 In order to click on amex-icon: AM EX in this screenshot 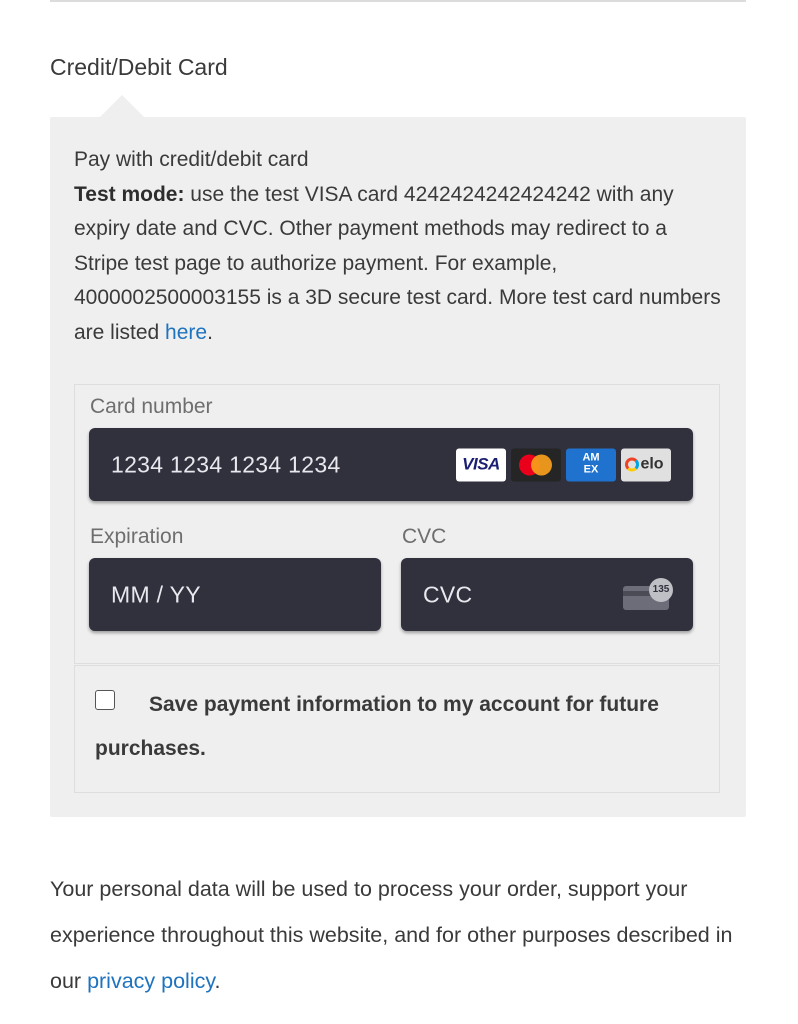, I will do `click(591, 464)`.